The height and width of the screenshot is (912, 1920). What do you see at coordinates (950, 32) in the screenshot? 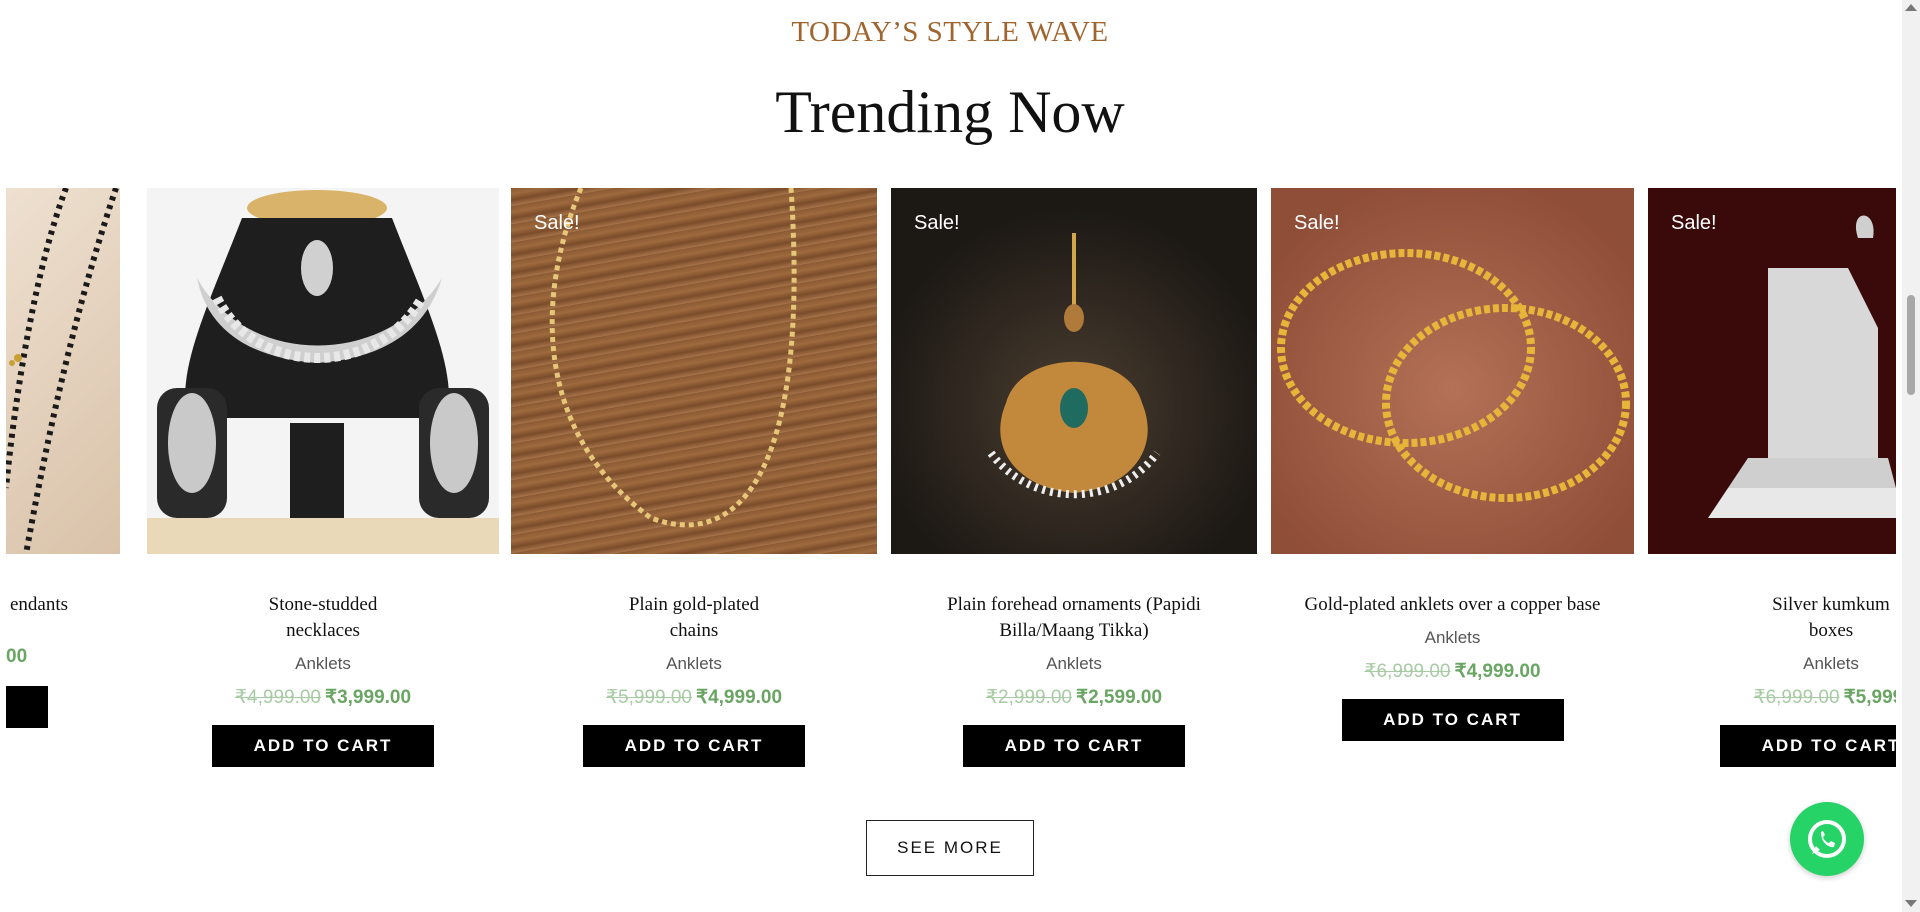
I see `section-eyebrow: TODAY’S STYLE WAVE` at bounding box center [950, 32].